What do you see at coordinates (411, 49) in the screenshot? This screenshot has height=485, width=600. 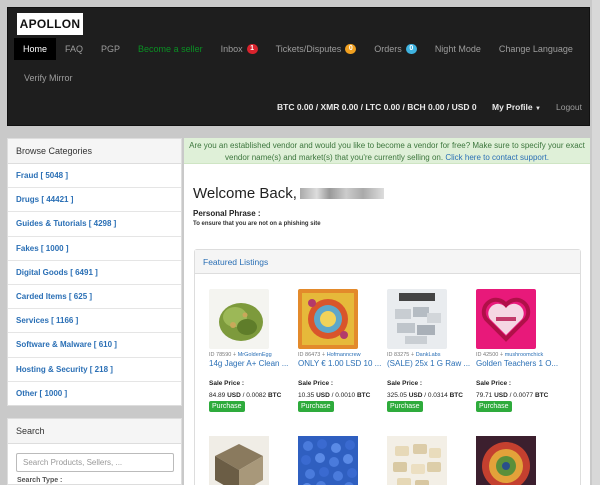 I see `orders-count-badge: 0` at bounding box center [411, 49].